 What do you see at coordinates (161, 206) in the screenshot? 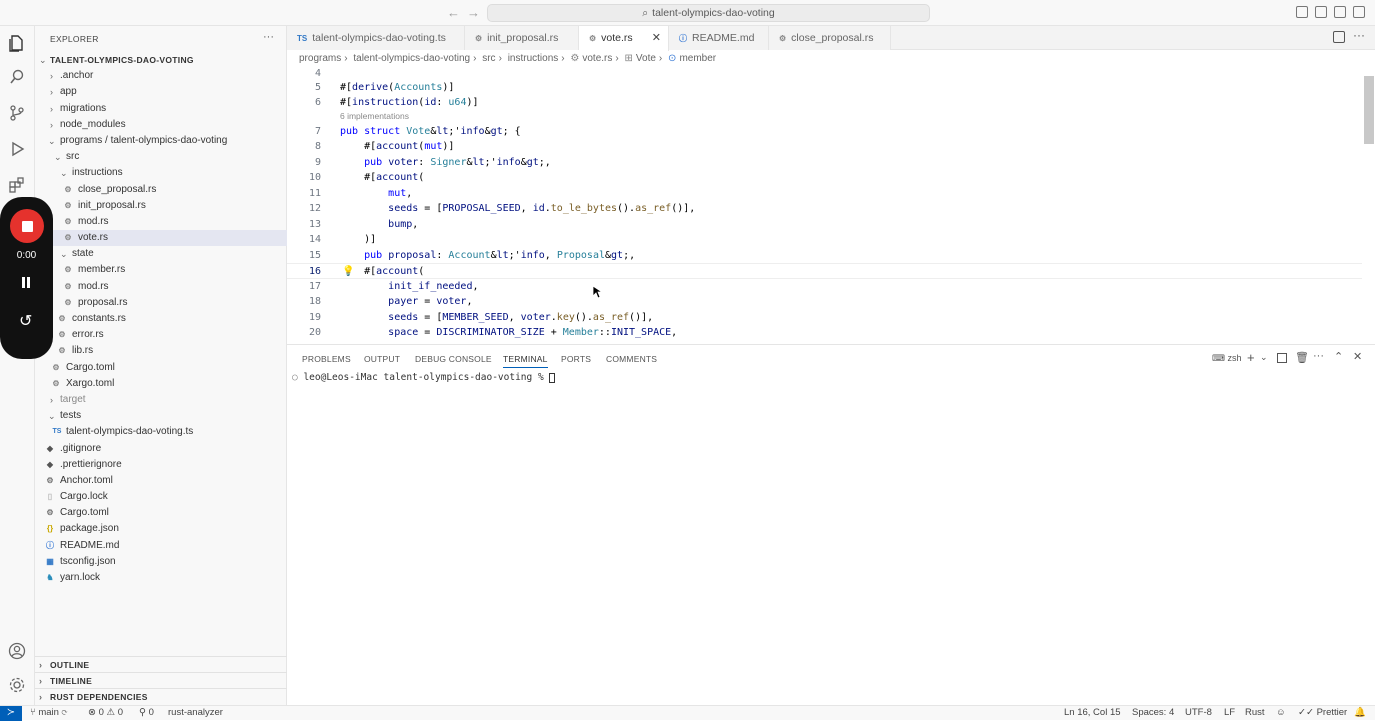
I see `tree-file: ⚙ init_proposal.rs` at bounding box center [161, 206].